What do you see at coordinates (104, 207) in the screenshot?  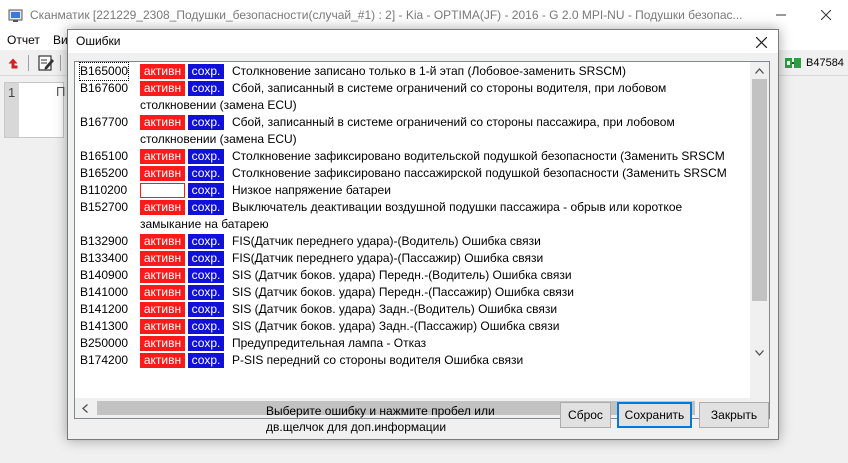 I see `error-code: B152700` at bounding box center [104, 207].